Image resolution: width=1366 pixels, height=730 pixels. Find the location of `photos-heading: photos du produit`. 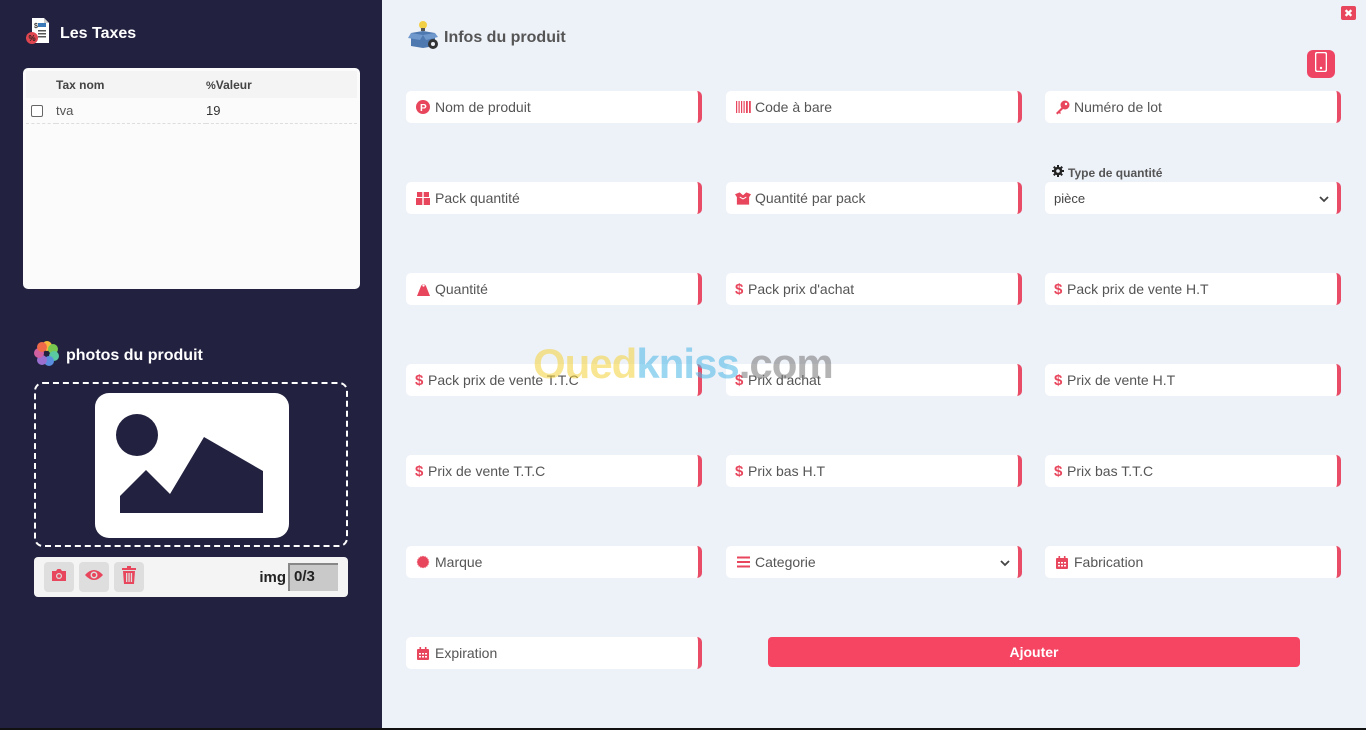

photos-heading: photos du produit is located at coordinates (118, 355).